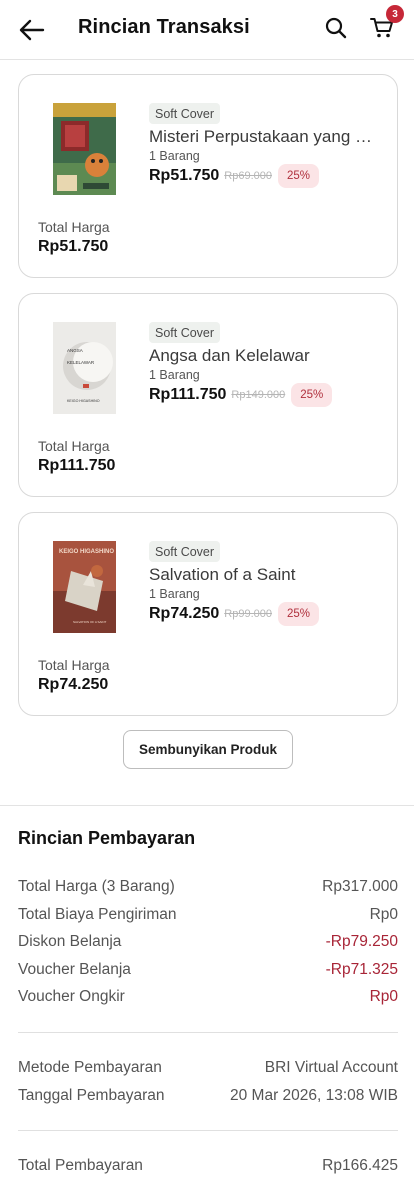 The height and width of the screenshot is (1199, 414). Describe the element at coordinates (81, 362) in the screenshot. I see `cover-subtitle-text: KELELAWAR` at that location.